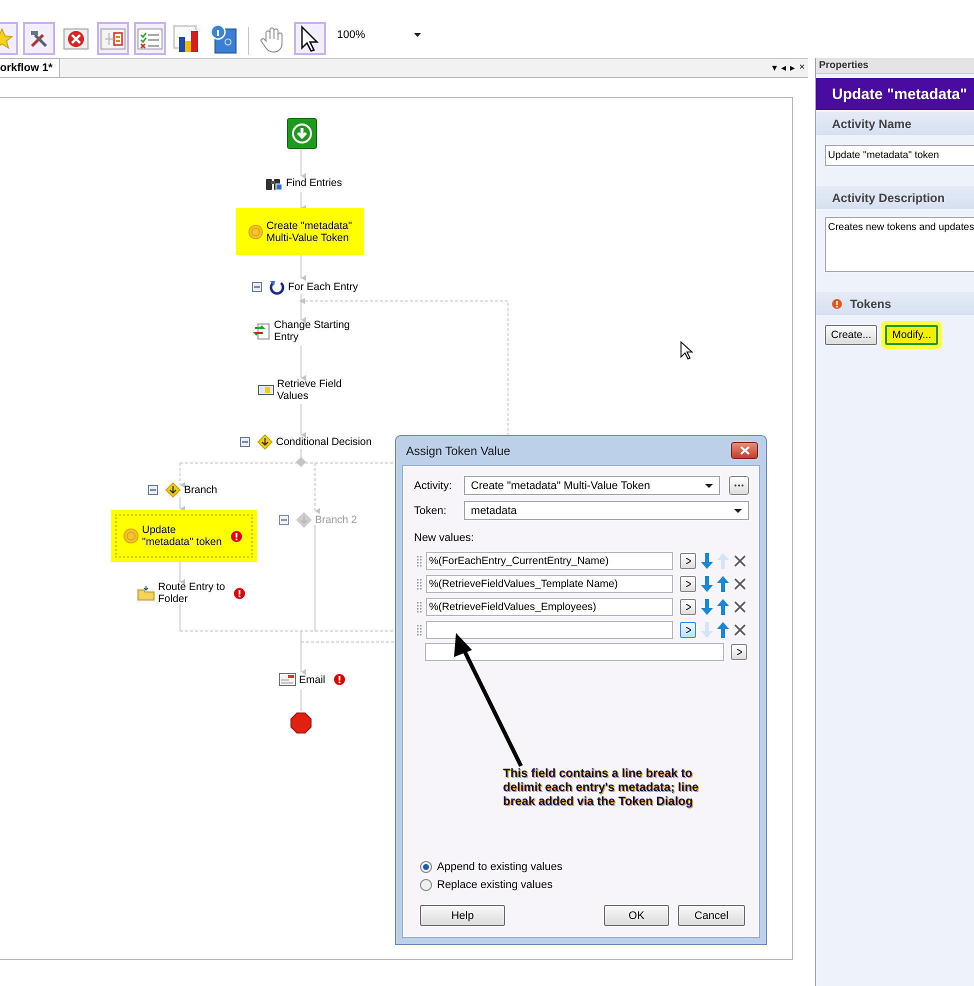 This screenshot has height=986, width=974. I want to click on form-field-icon, so click(266, 390).